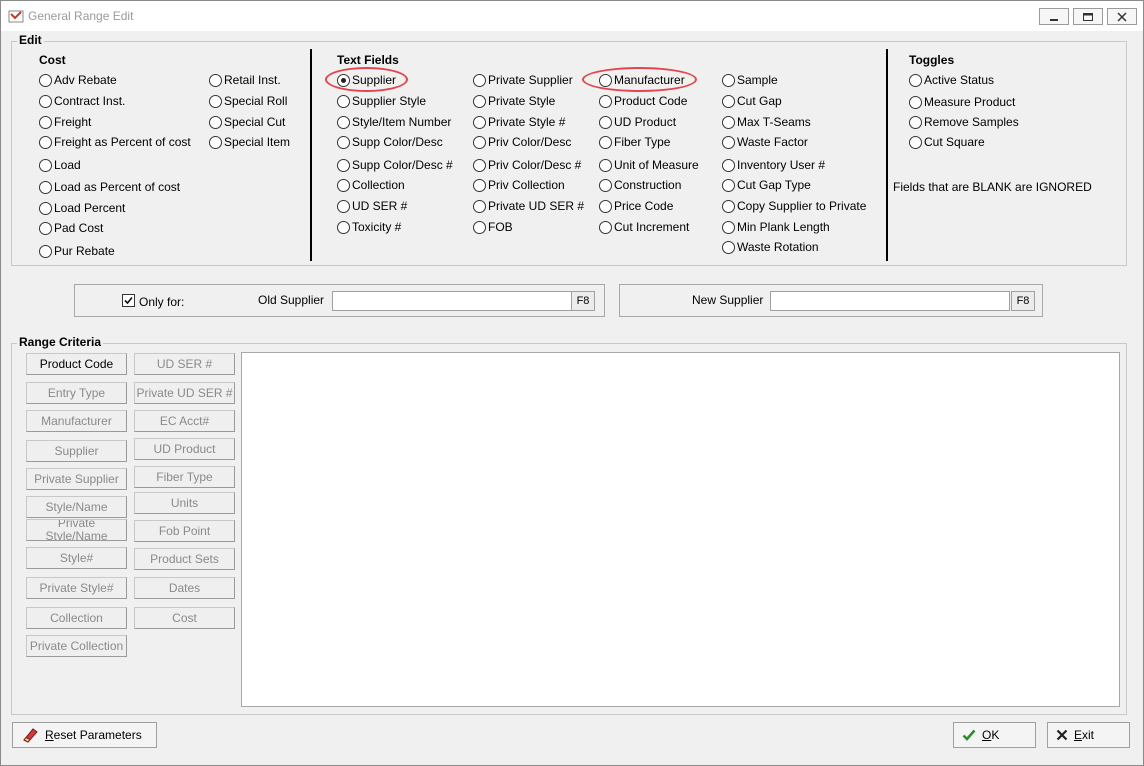  I want to click on radio-load-as-percent-of-cost: Load as Percent of cost, so click(109, 187).